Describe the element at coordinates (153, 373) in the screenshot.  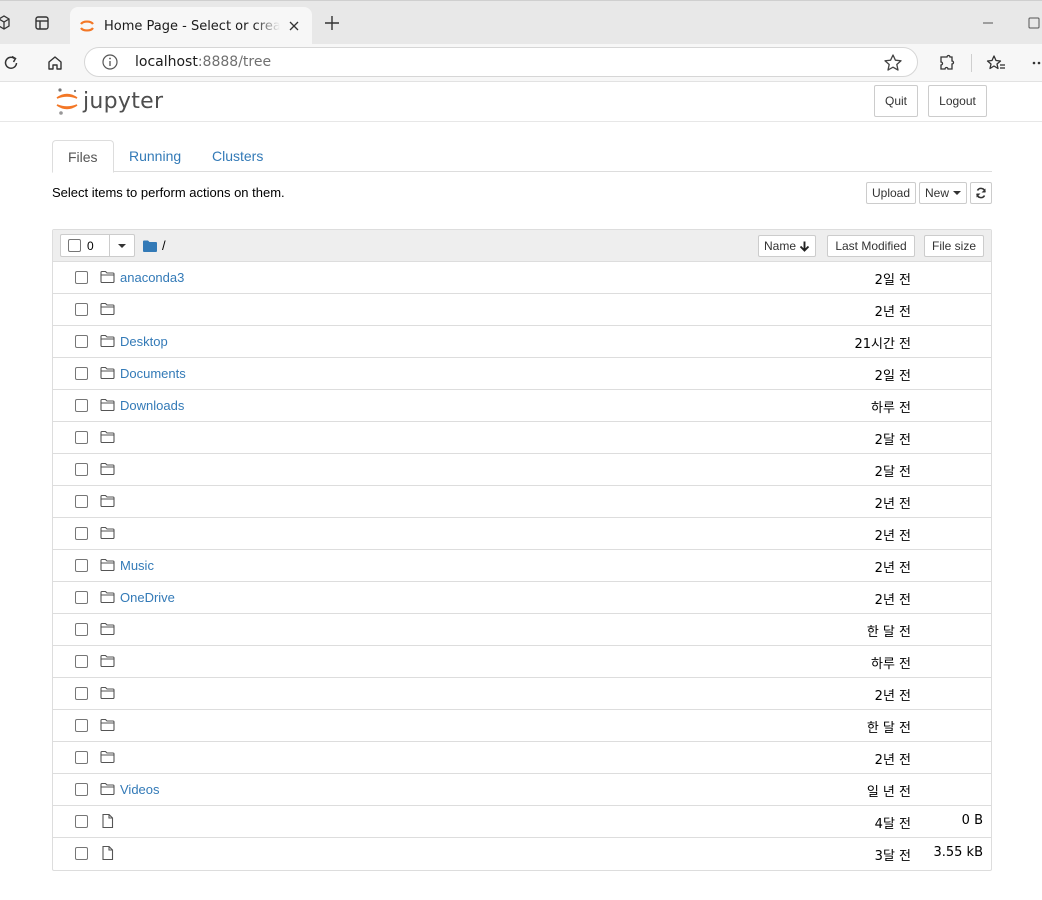
I see `file-name-link: Documents` at that location.